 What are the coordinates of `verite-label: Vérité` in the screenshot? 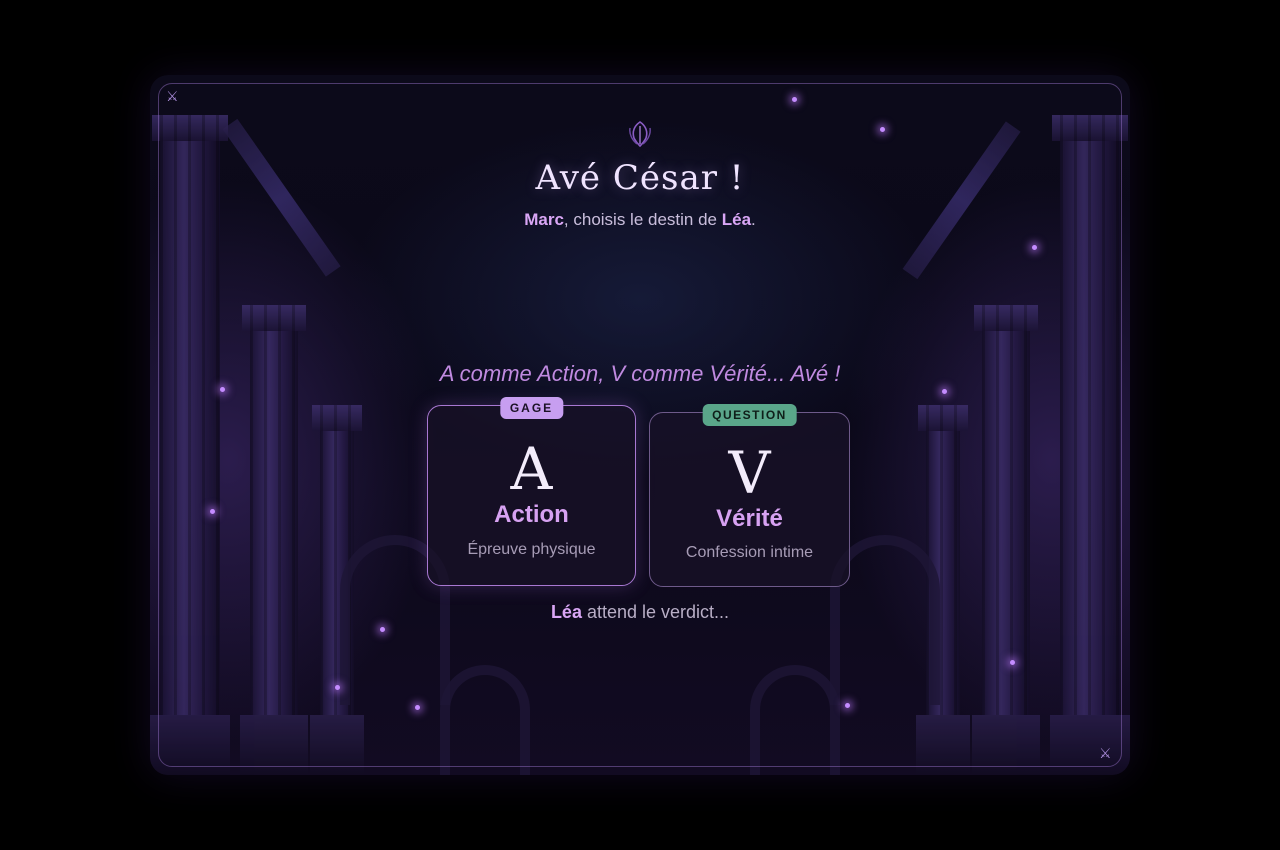 It's located at (749, 518).